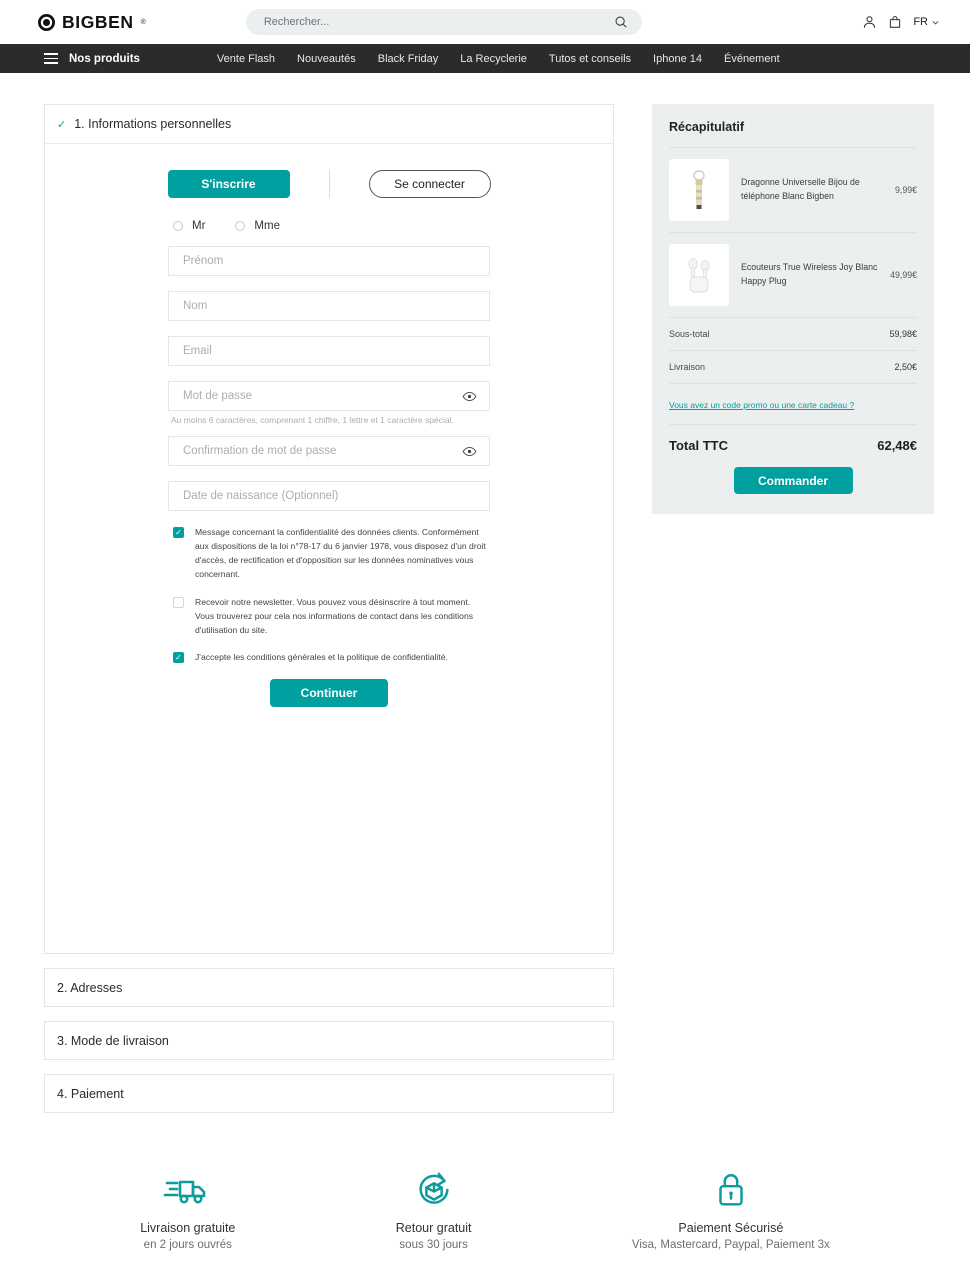 This screenshot has height=1286, width=970. I want to click on email-field, so click(329, 351).